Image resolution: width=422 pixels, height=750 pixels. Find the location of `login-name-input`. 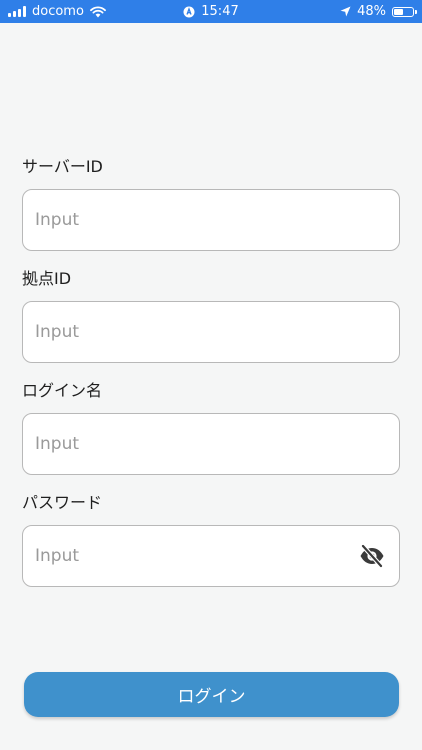

login-name-input is located at coordinates (211, 444).